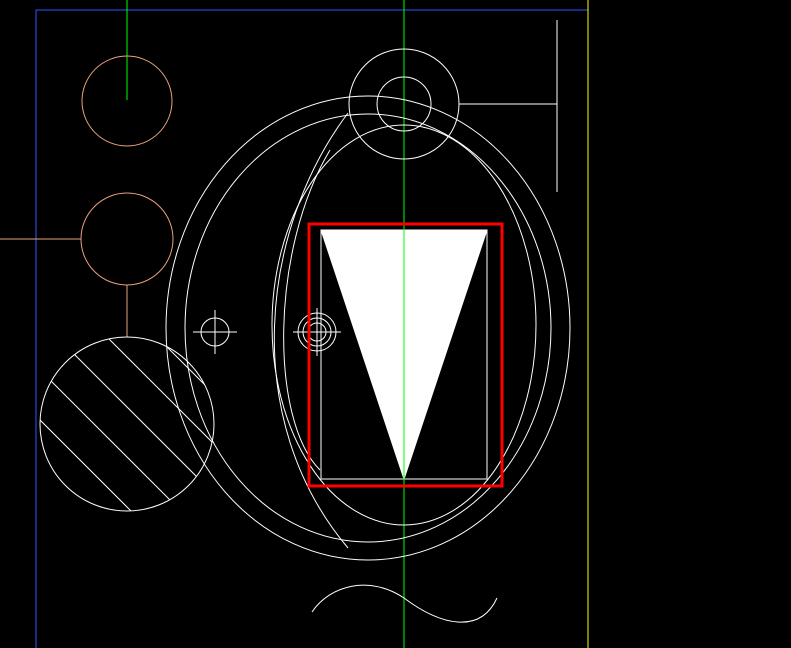 The image size is (791, 648). Describe the element at coordinates (453, 106) in the screenshot. I see `top-circle-group` at that location.